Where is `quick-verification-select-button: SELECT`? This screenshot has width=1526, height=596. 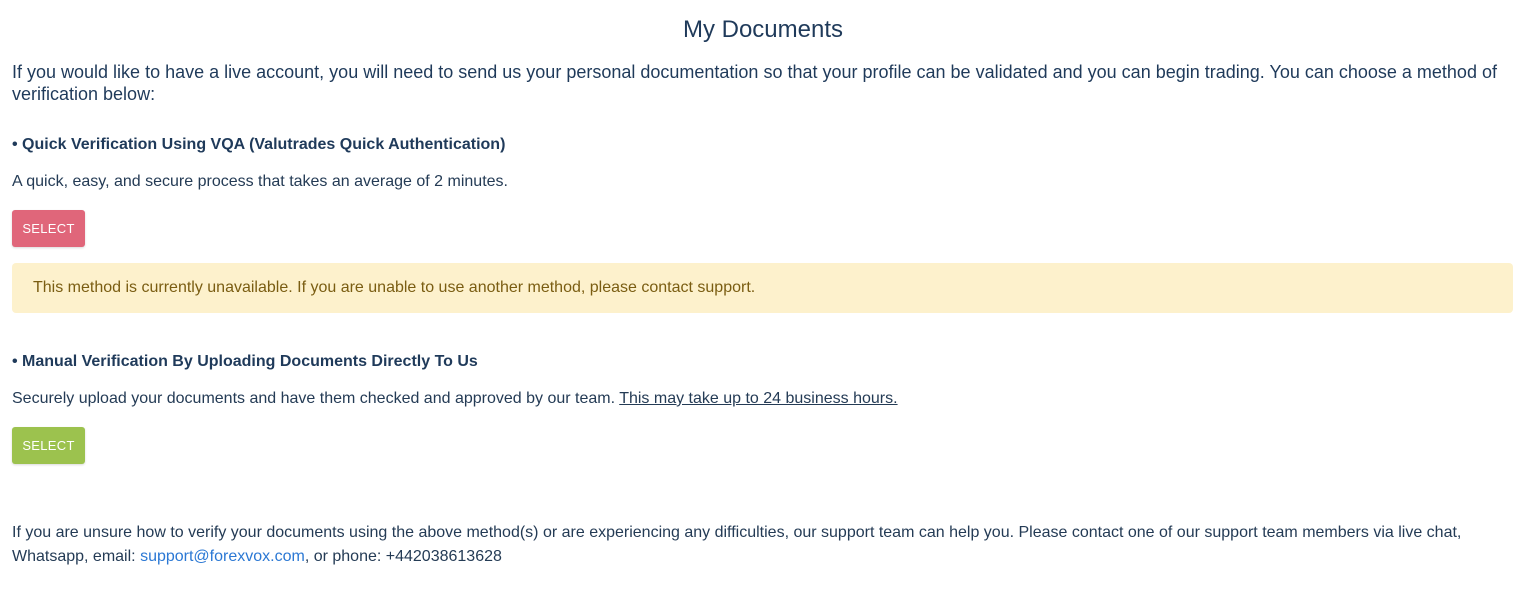 quick-verification-select-button: SELECT is located at coordinates (48, 228).